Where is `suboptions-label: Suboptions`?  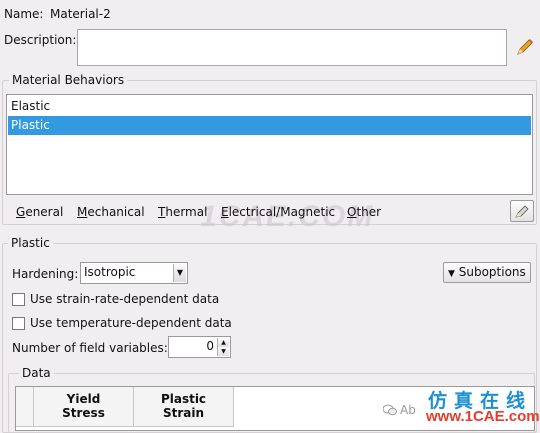 suboptions-label: Suboptions is located at coordinates (492, 272).